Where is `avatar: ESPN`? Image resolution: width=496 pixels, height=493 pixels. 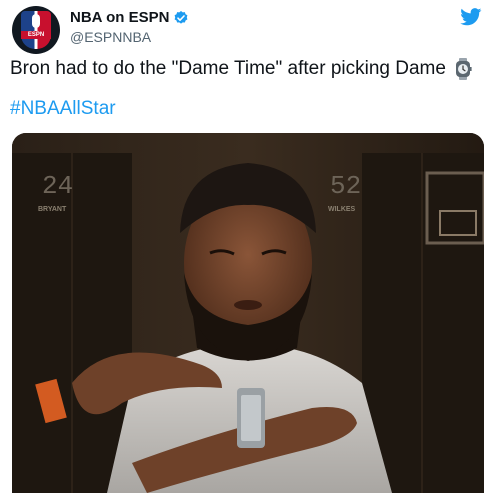
avatar: ESPN is located at coordinates (36, 30).